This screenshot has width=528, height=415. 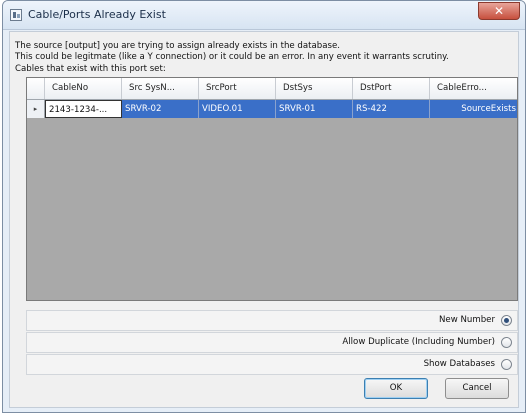 What do you see at coordinates (160, 109) in the screenshot?
I see `cell-src-sysname: SRVR-02` at bounding box center [160, 109].